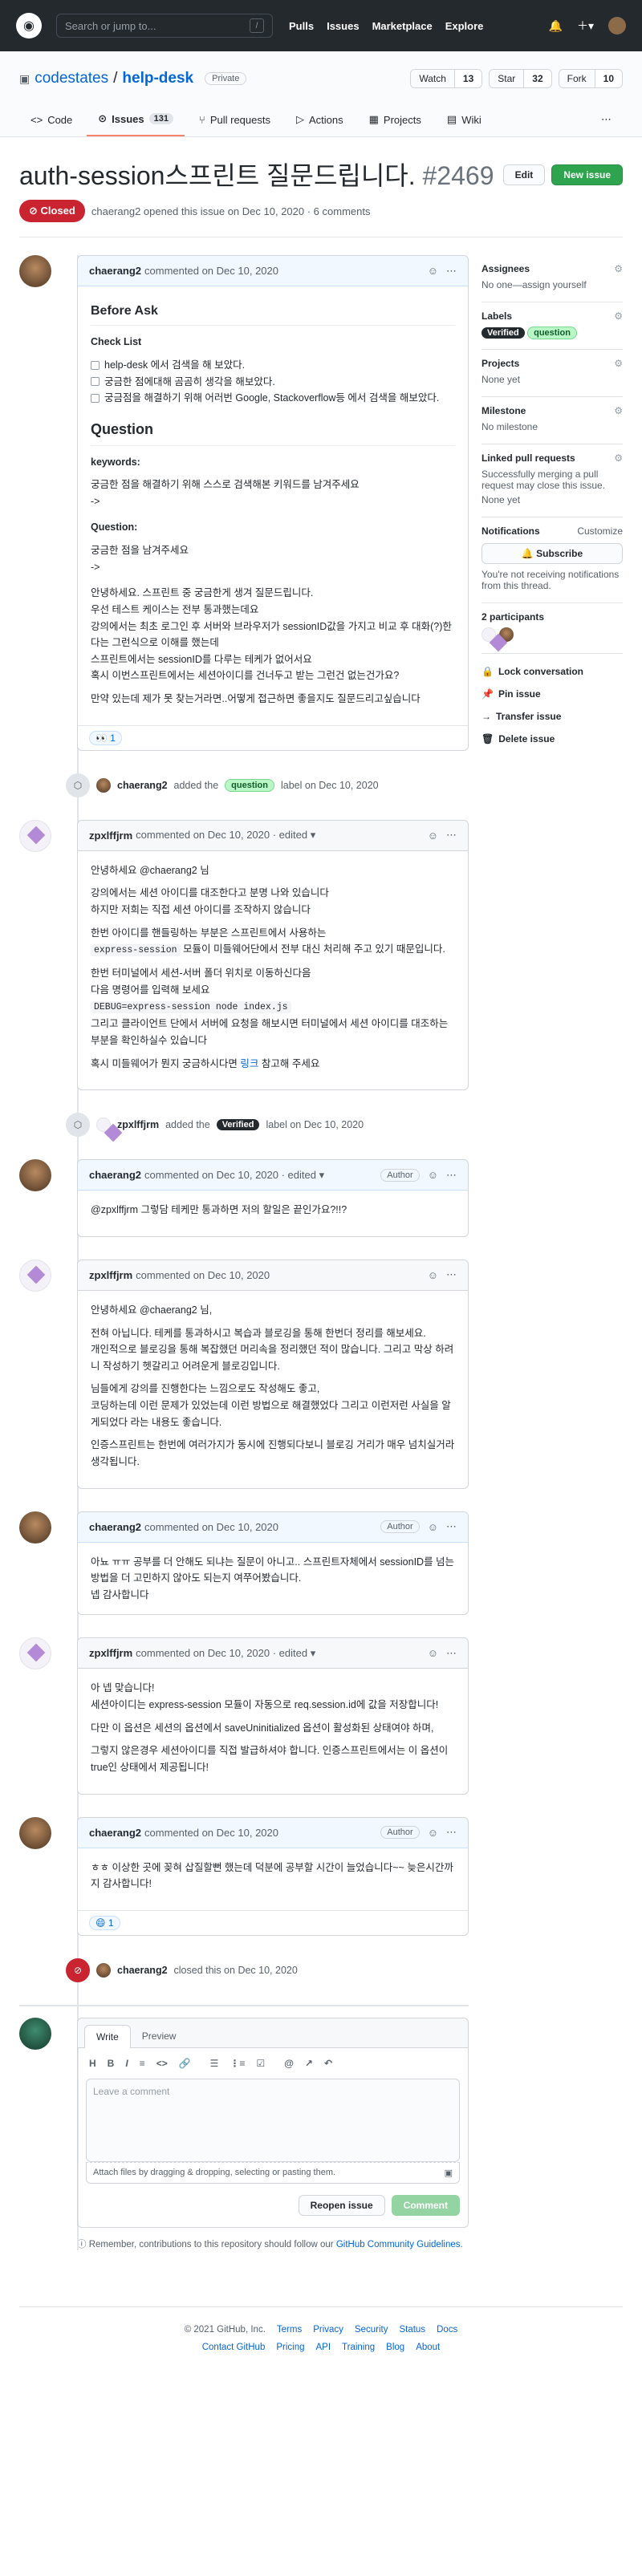 The image size is (642, 2576). Describe the element at coordinates (524, 174) in the screenshot. I see `edit-button: Edit` at that location.